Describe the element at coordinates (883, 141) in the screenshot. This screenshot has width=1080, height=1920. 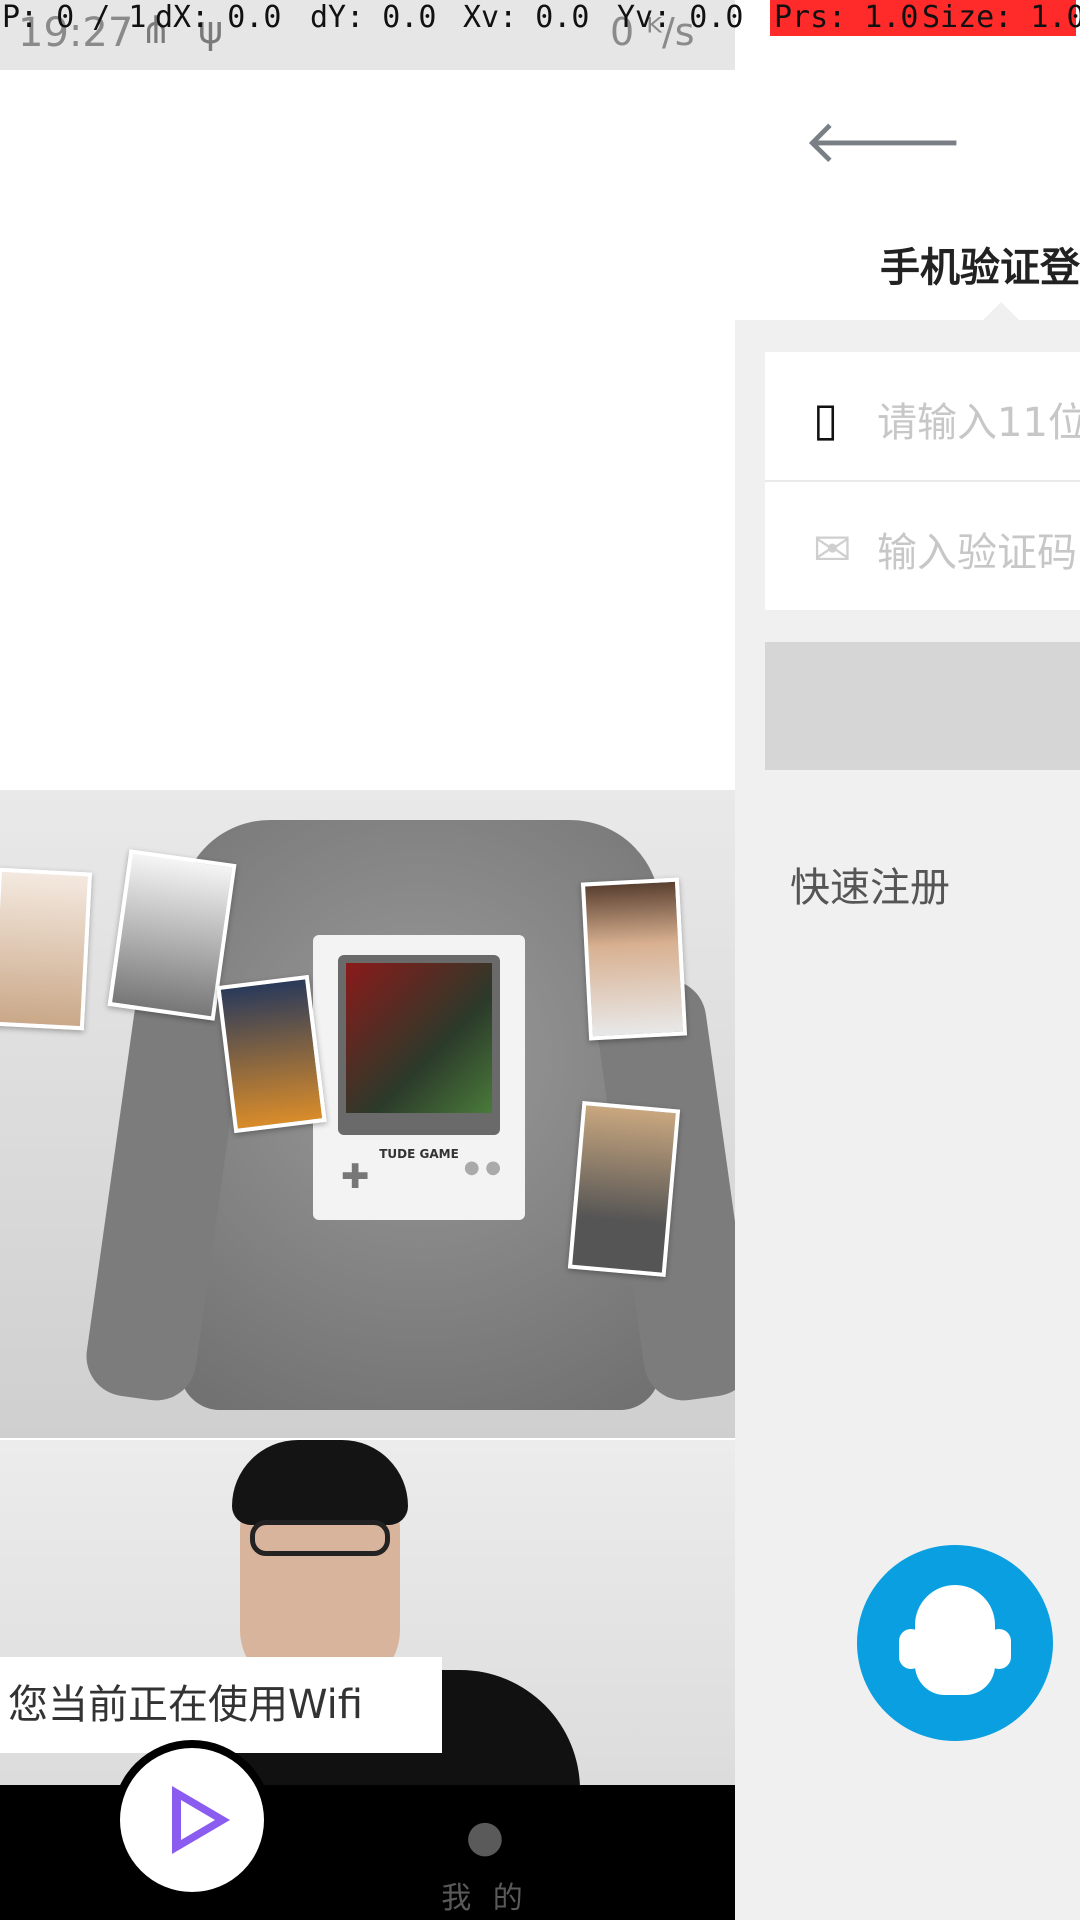
I see `back-arrow-icon: 🡐` at that location.